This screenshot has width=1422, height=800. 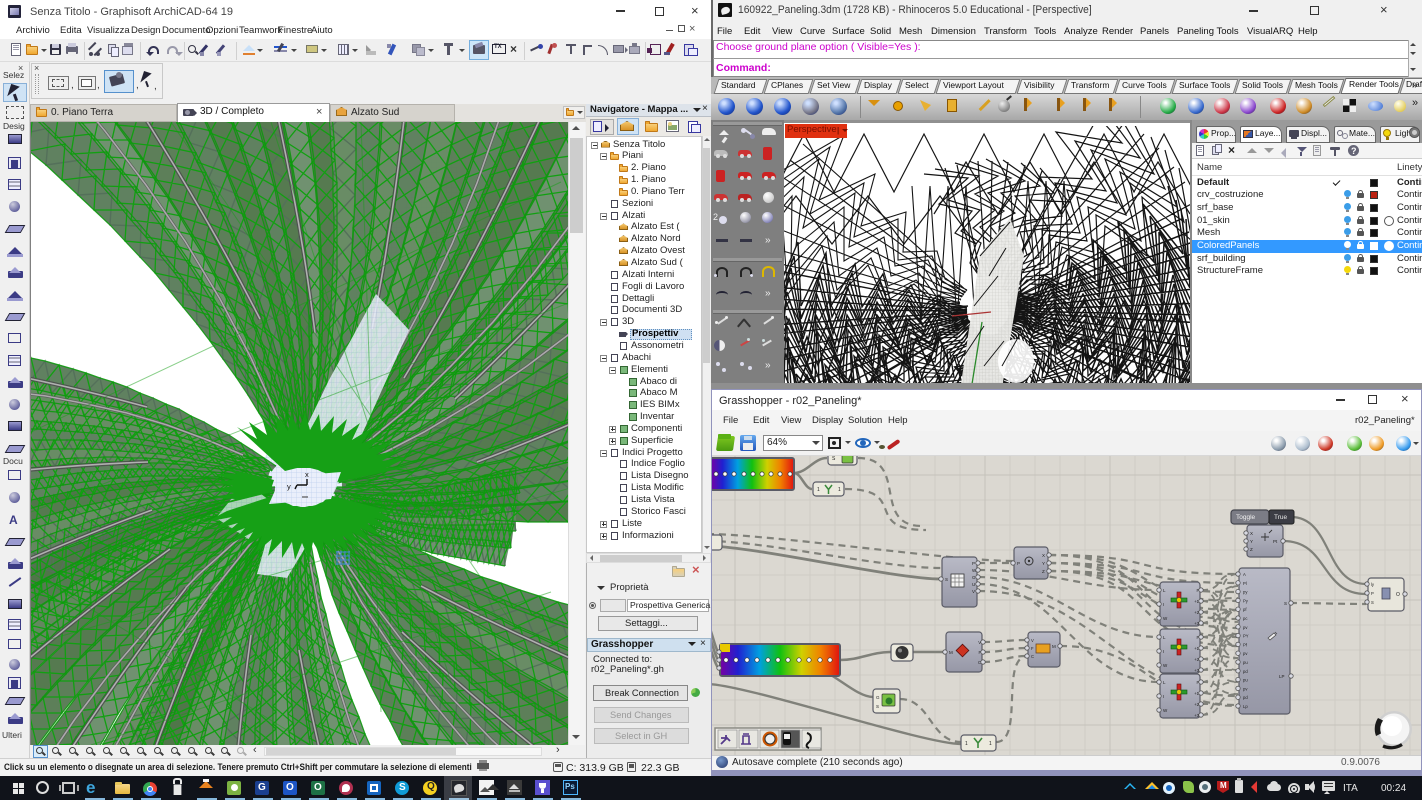 What do you see at coordinates (973, 584) in the screenshot?
I see `svg-text: U` at bounding box center [973, 584].